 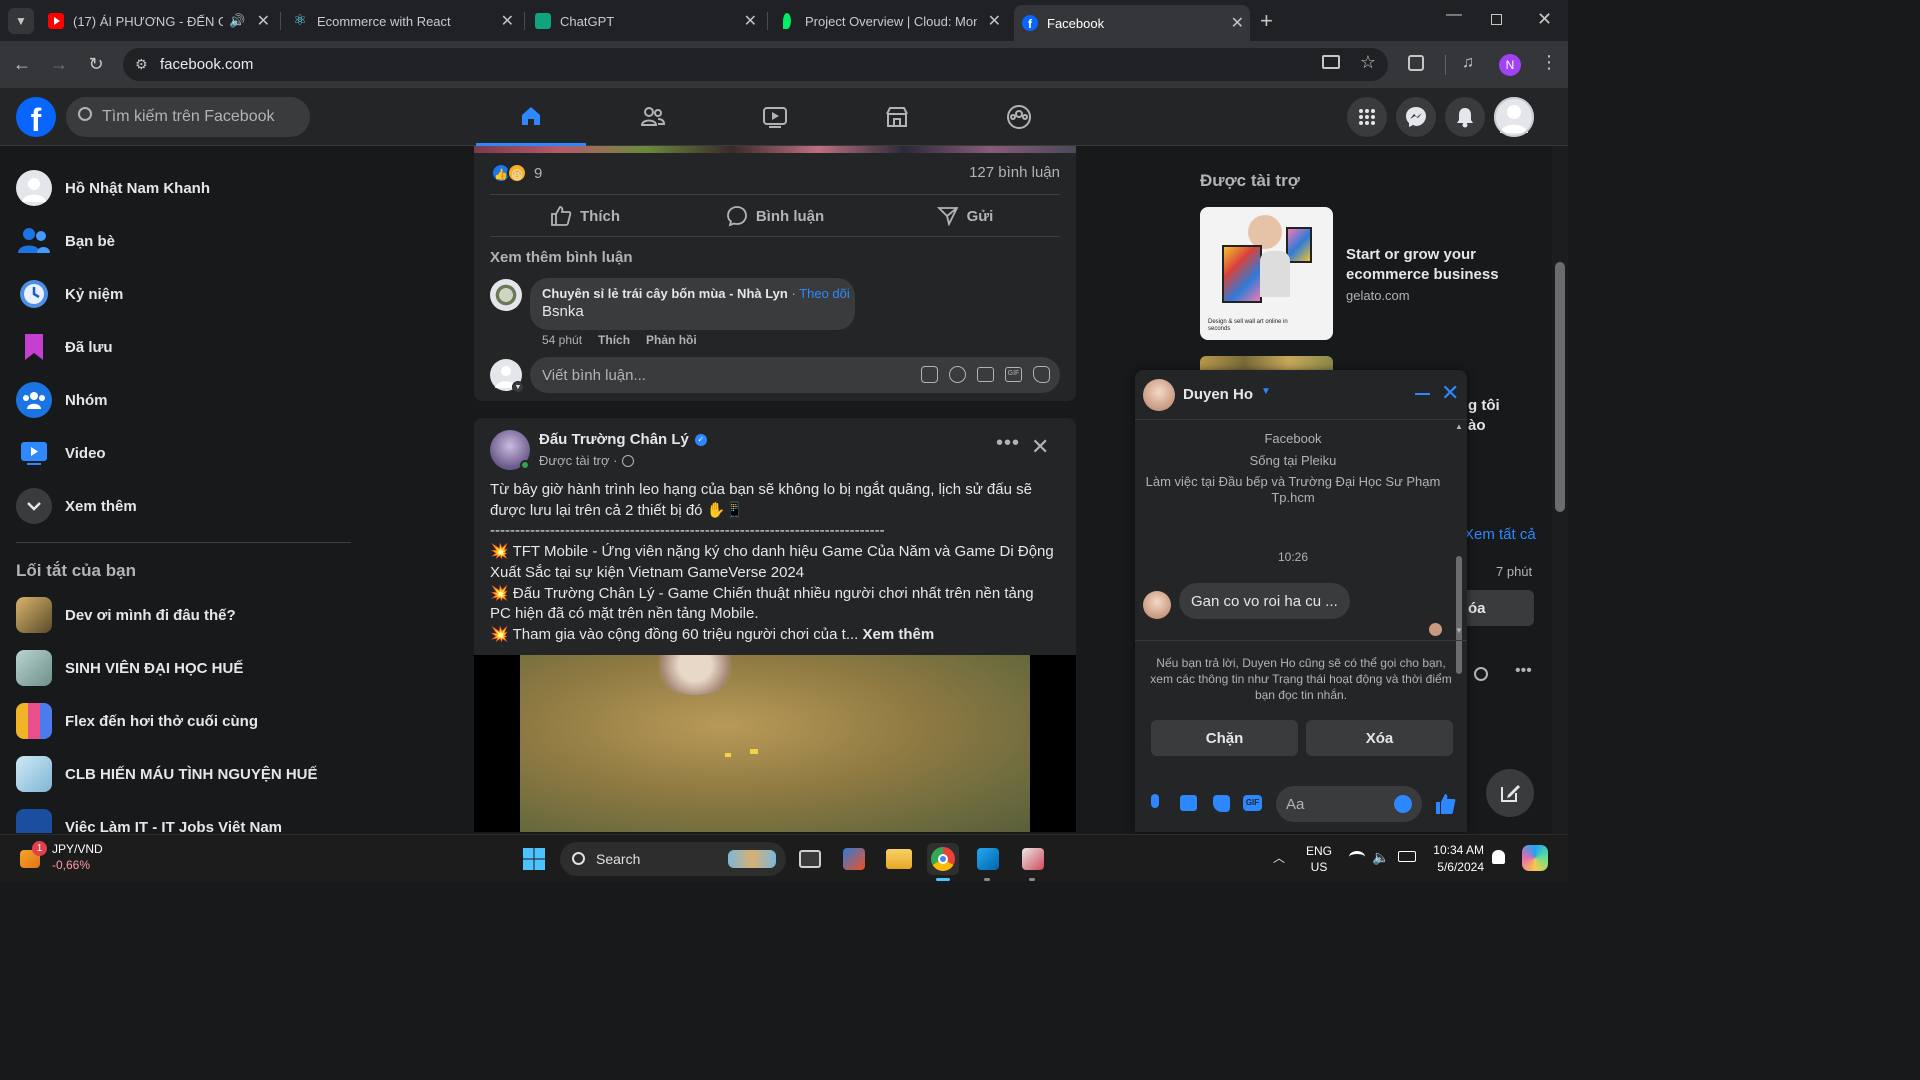 I want to click on comment-author: Chuyên sỉ lẻ trái cây bốn mùa - Nhà Lyn, so click(x=665, y=293).